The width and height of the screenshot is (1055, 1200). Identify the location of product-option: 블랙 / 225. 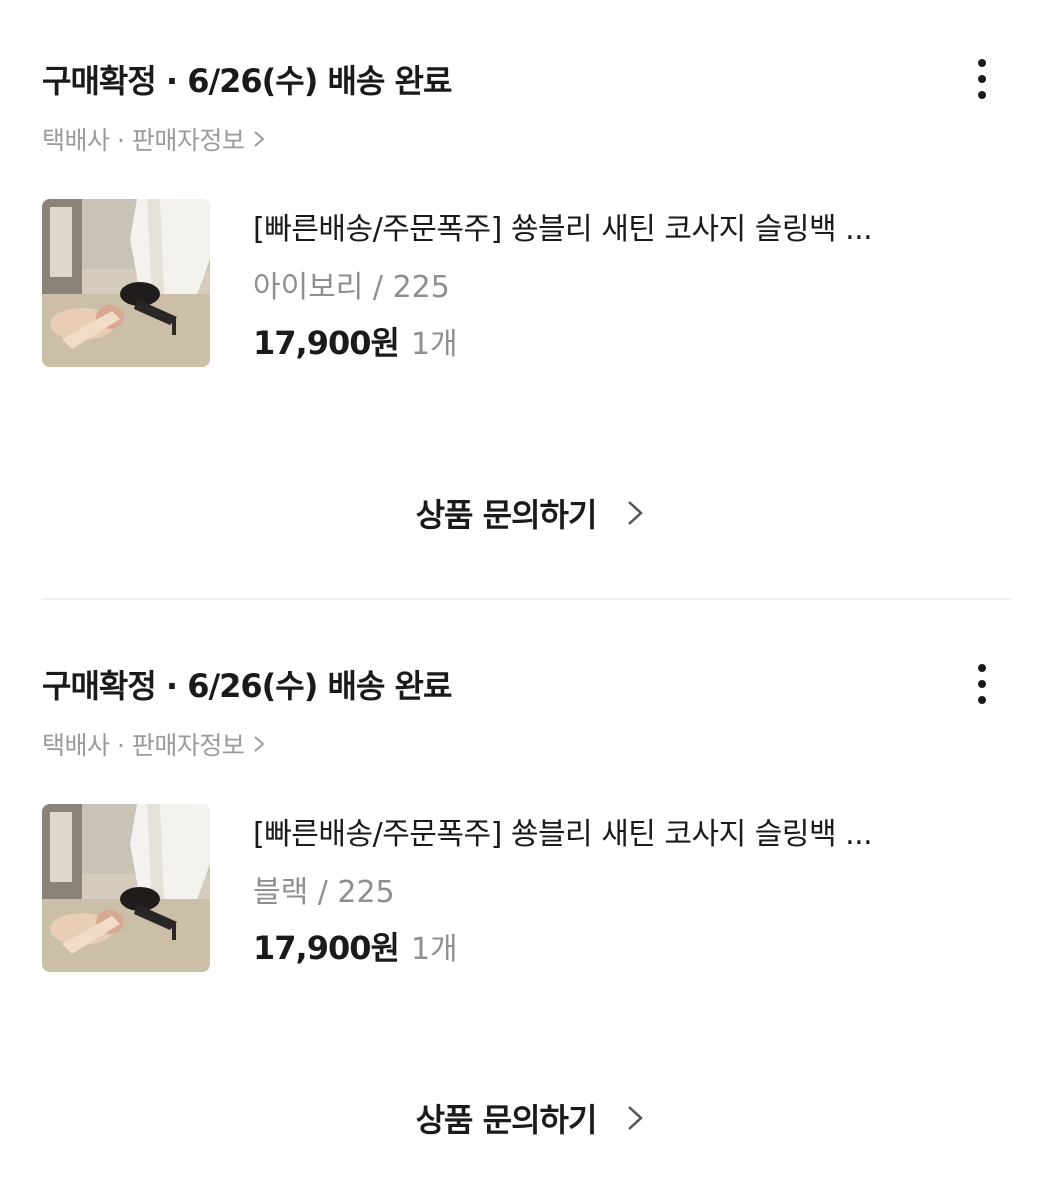
(324, 892).